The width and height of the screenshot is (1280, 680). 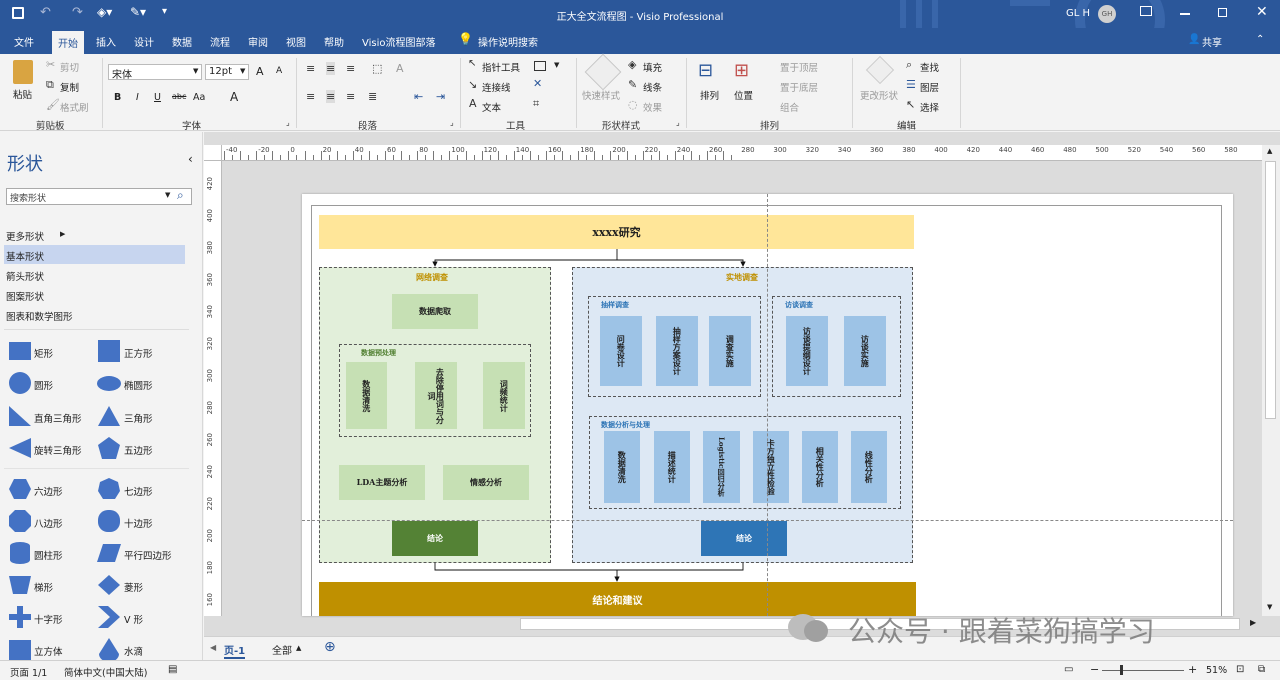 I want to click on minimize-icon, so click(x=1185, y=14).